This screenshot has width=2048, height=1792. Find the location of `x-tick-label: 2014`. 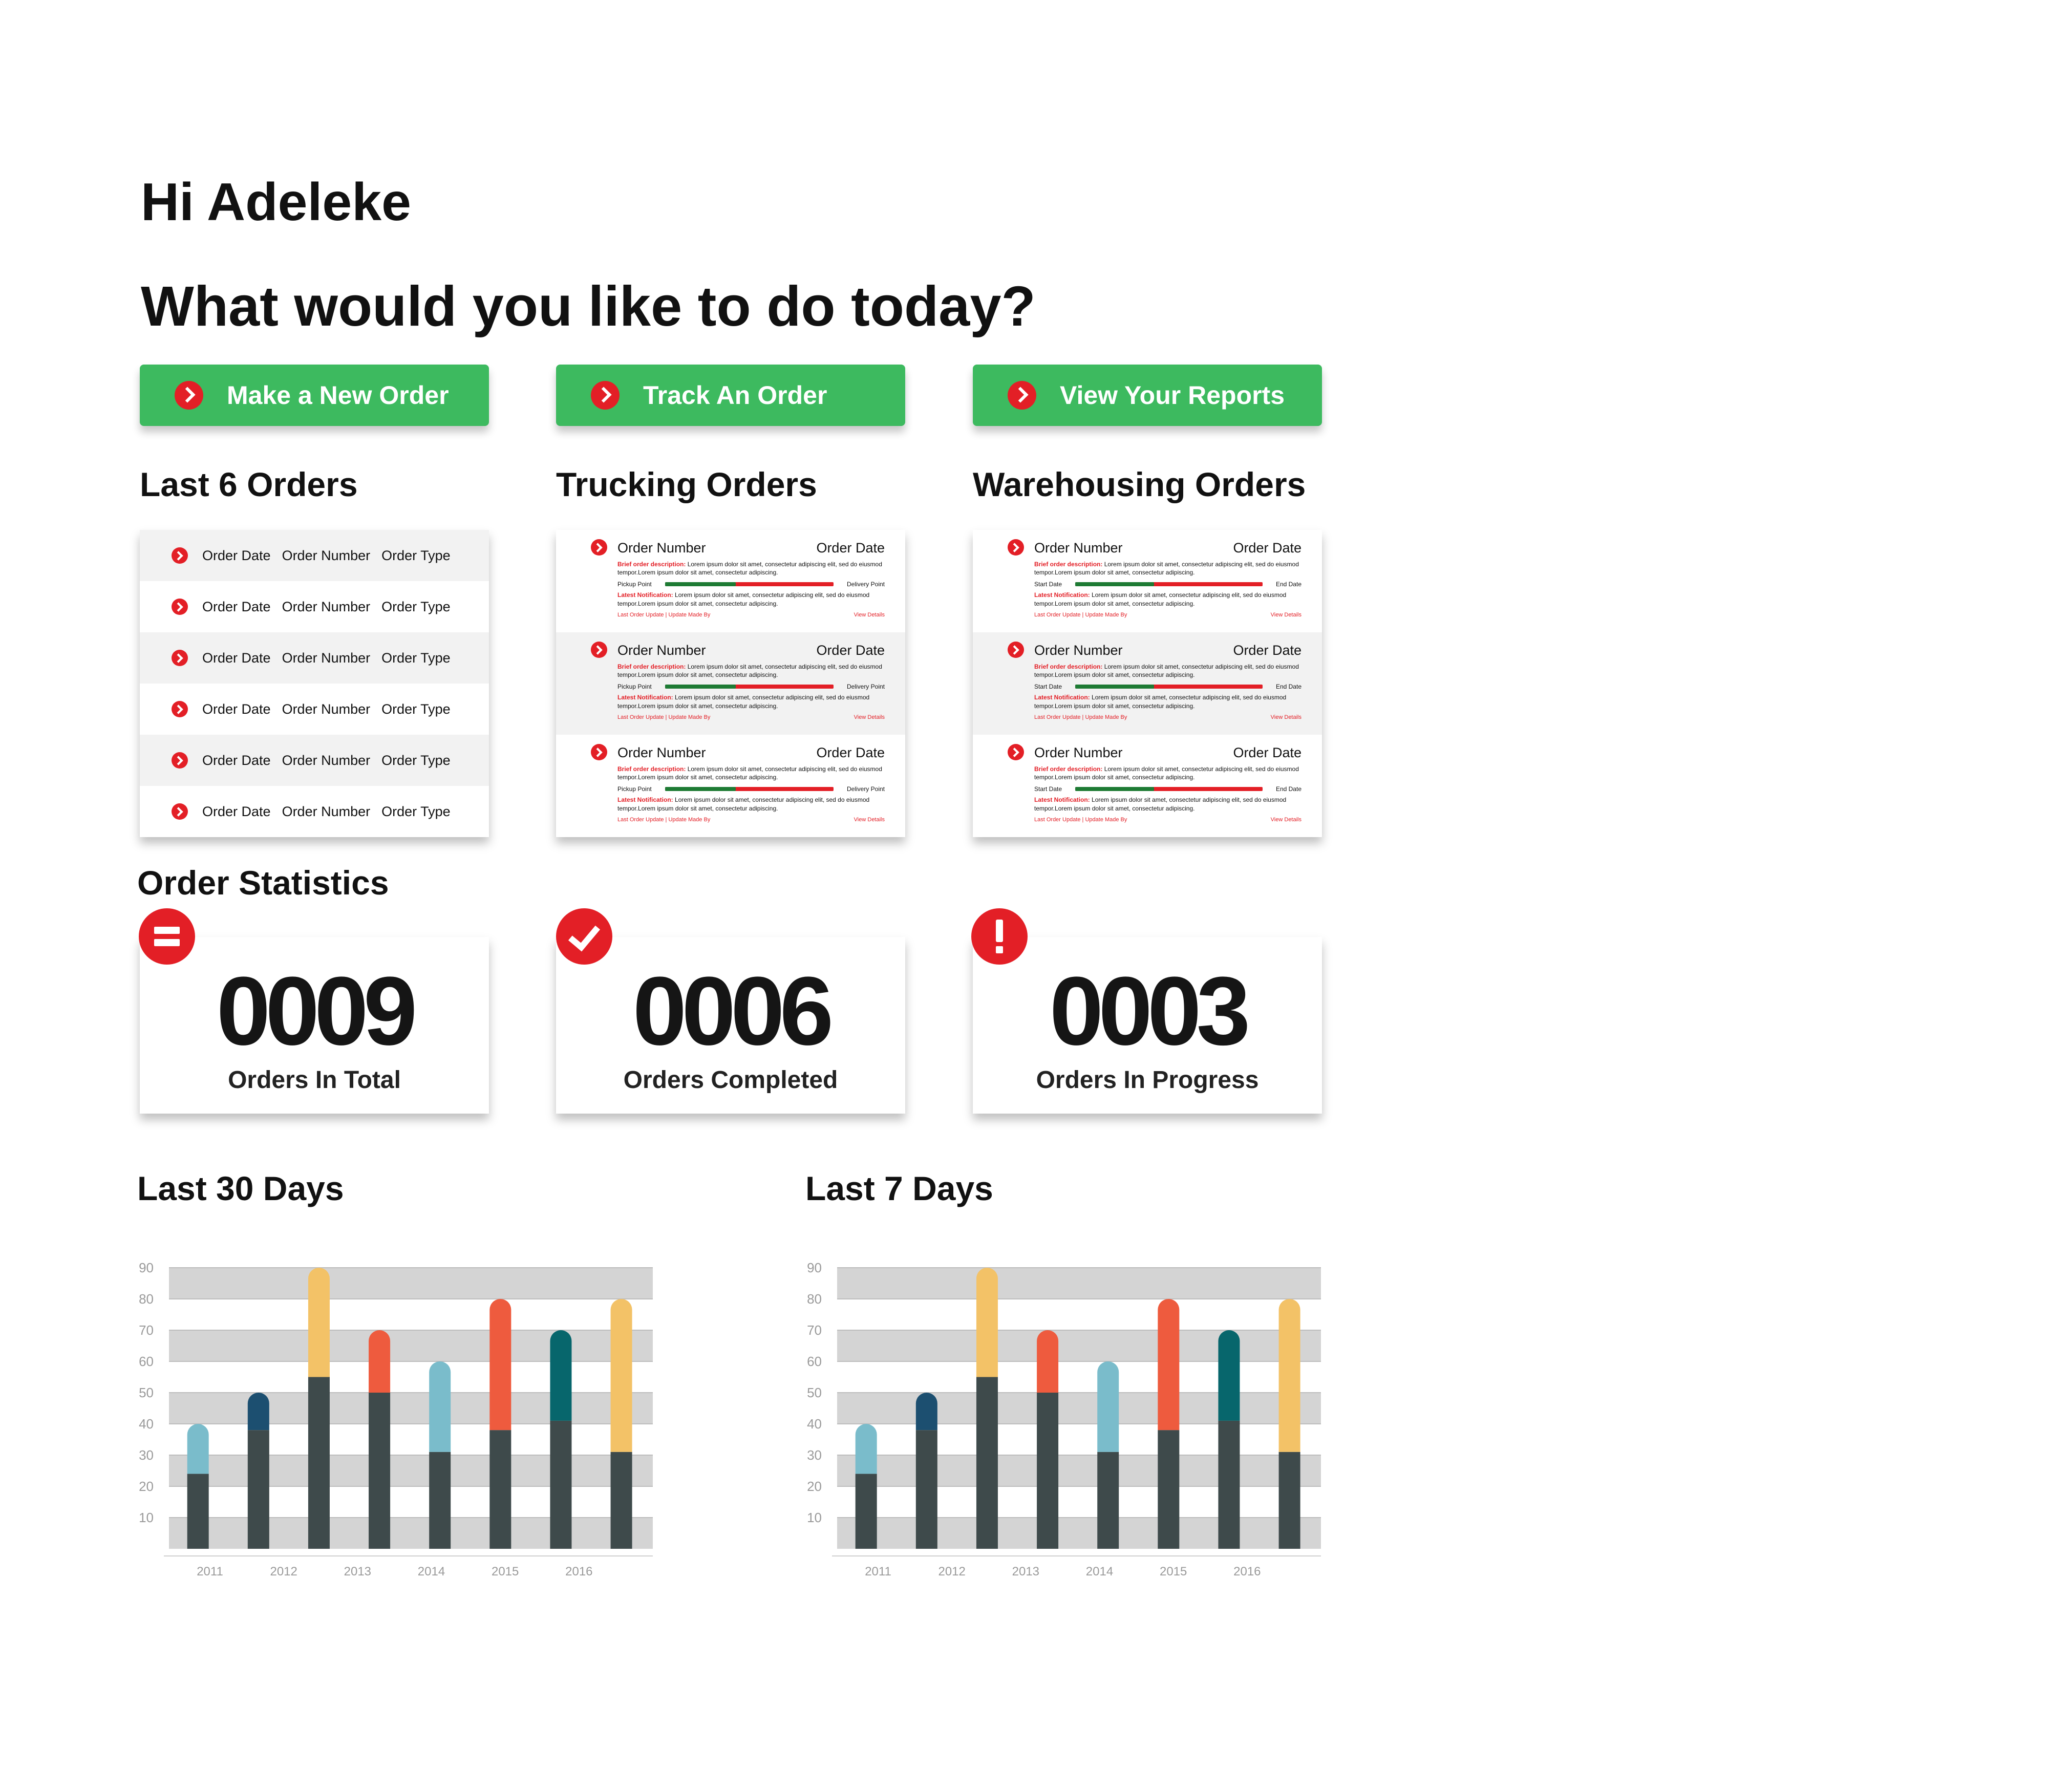

x-tick-label: 2014 is located at coordinates (431, 1571).